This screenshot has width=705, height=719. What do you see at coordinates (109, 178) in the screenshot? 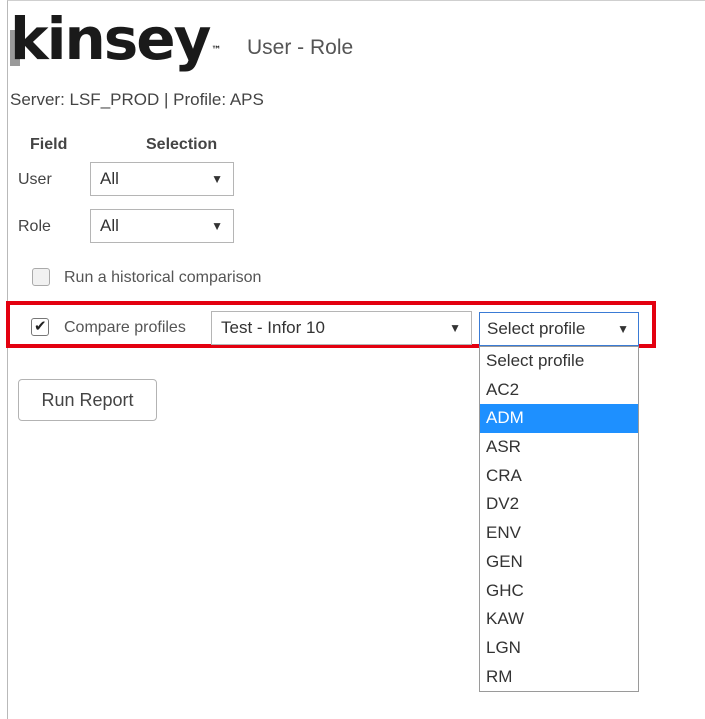
I see `user-select-value: All` at bounding box center [109, 178].